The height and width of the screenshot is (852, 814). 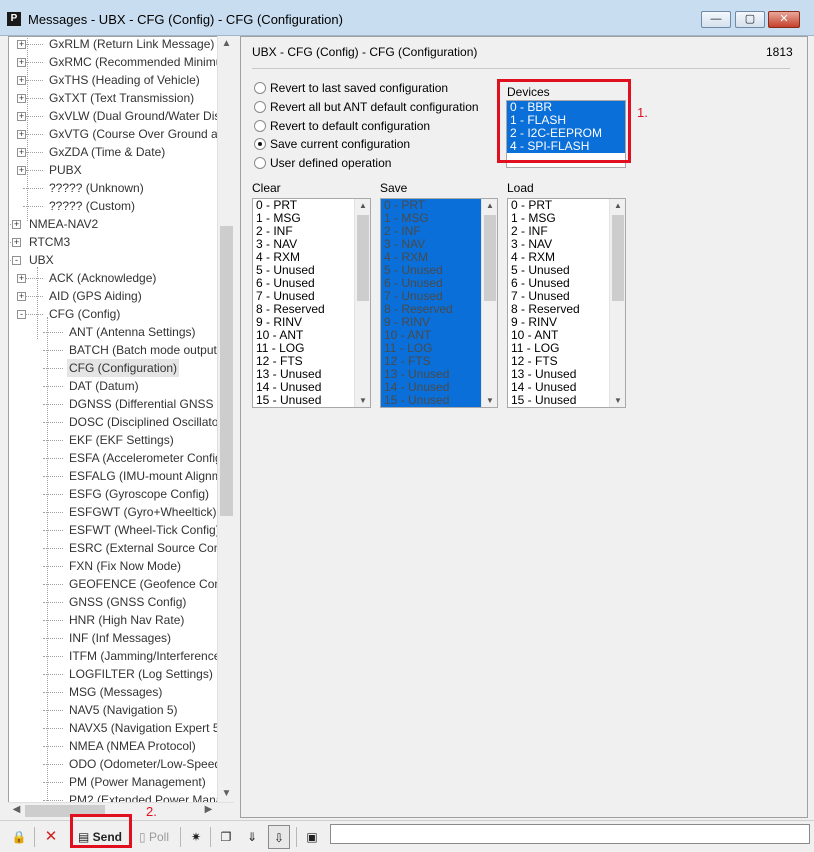 I want to click on tree-item: NAVX5 (Navigation Expert 5), so click(x=146, y=728).